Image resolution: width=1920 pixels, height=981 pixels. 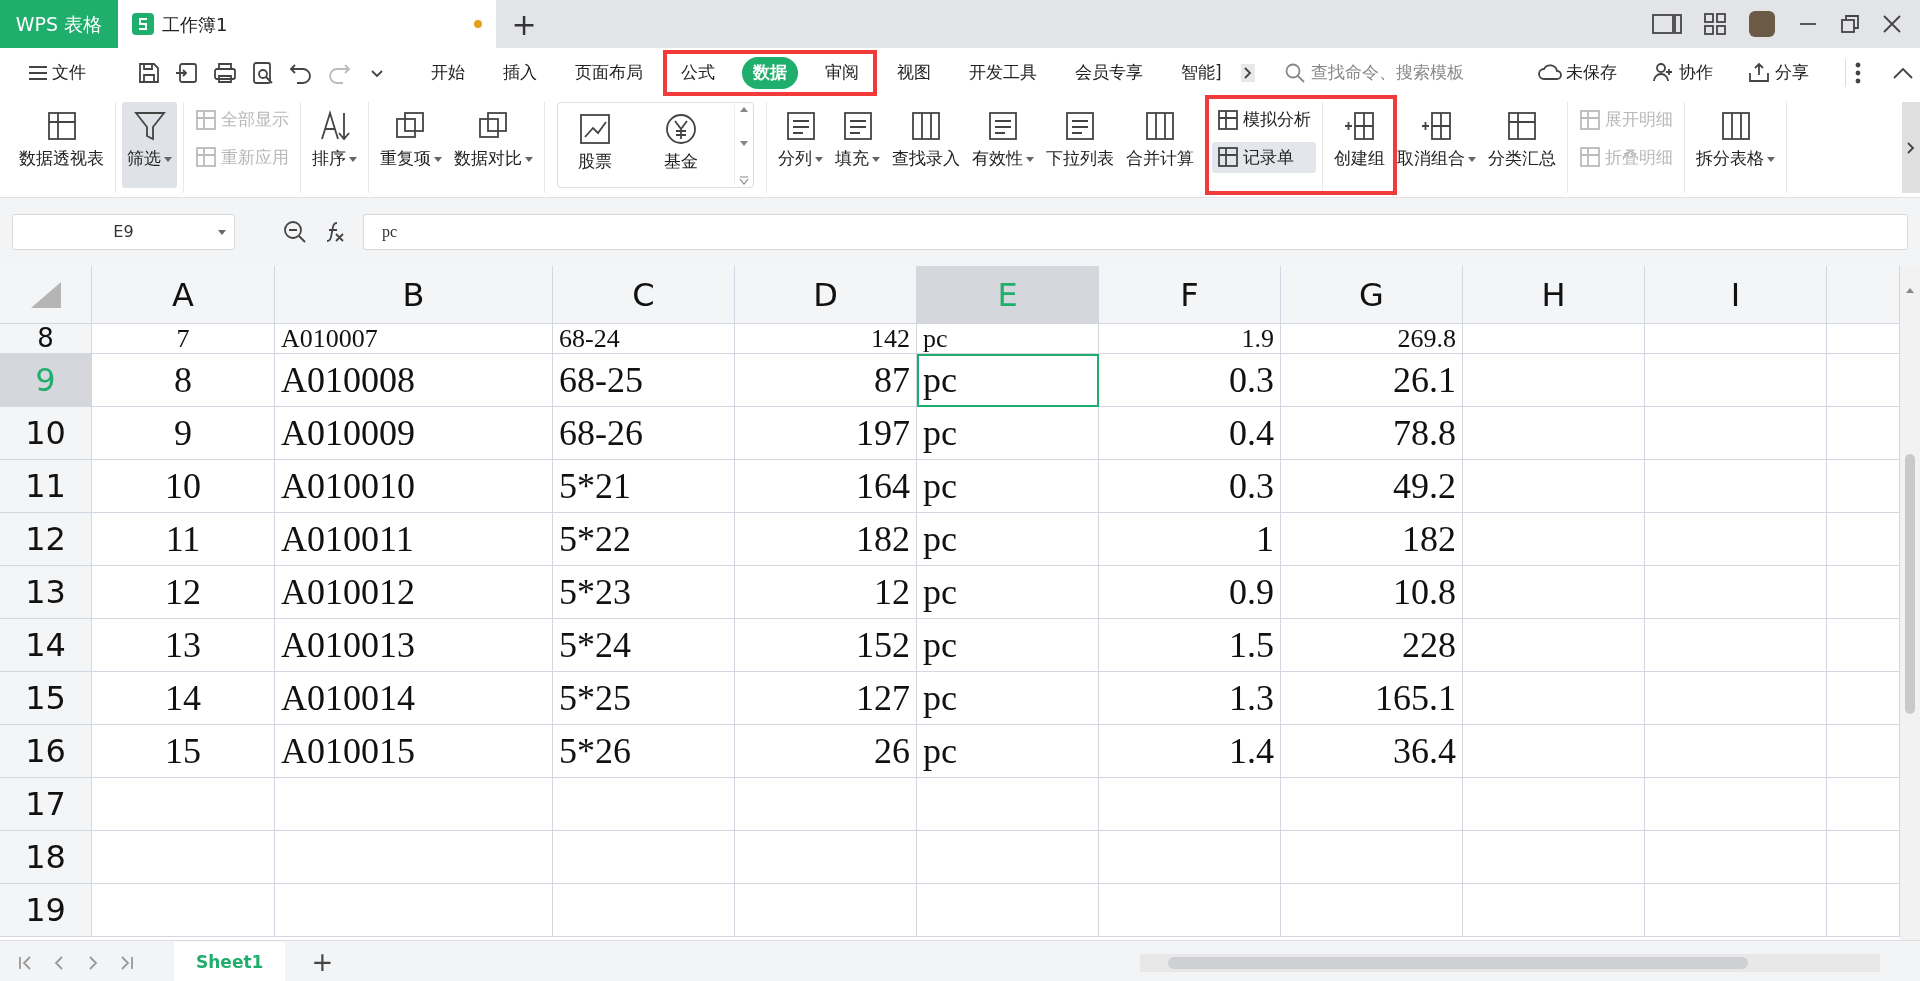 What do you see at coordinates (681, 148) in the screenshot?
I see `gallery-item: 基金` at bounding box center [681, 148].